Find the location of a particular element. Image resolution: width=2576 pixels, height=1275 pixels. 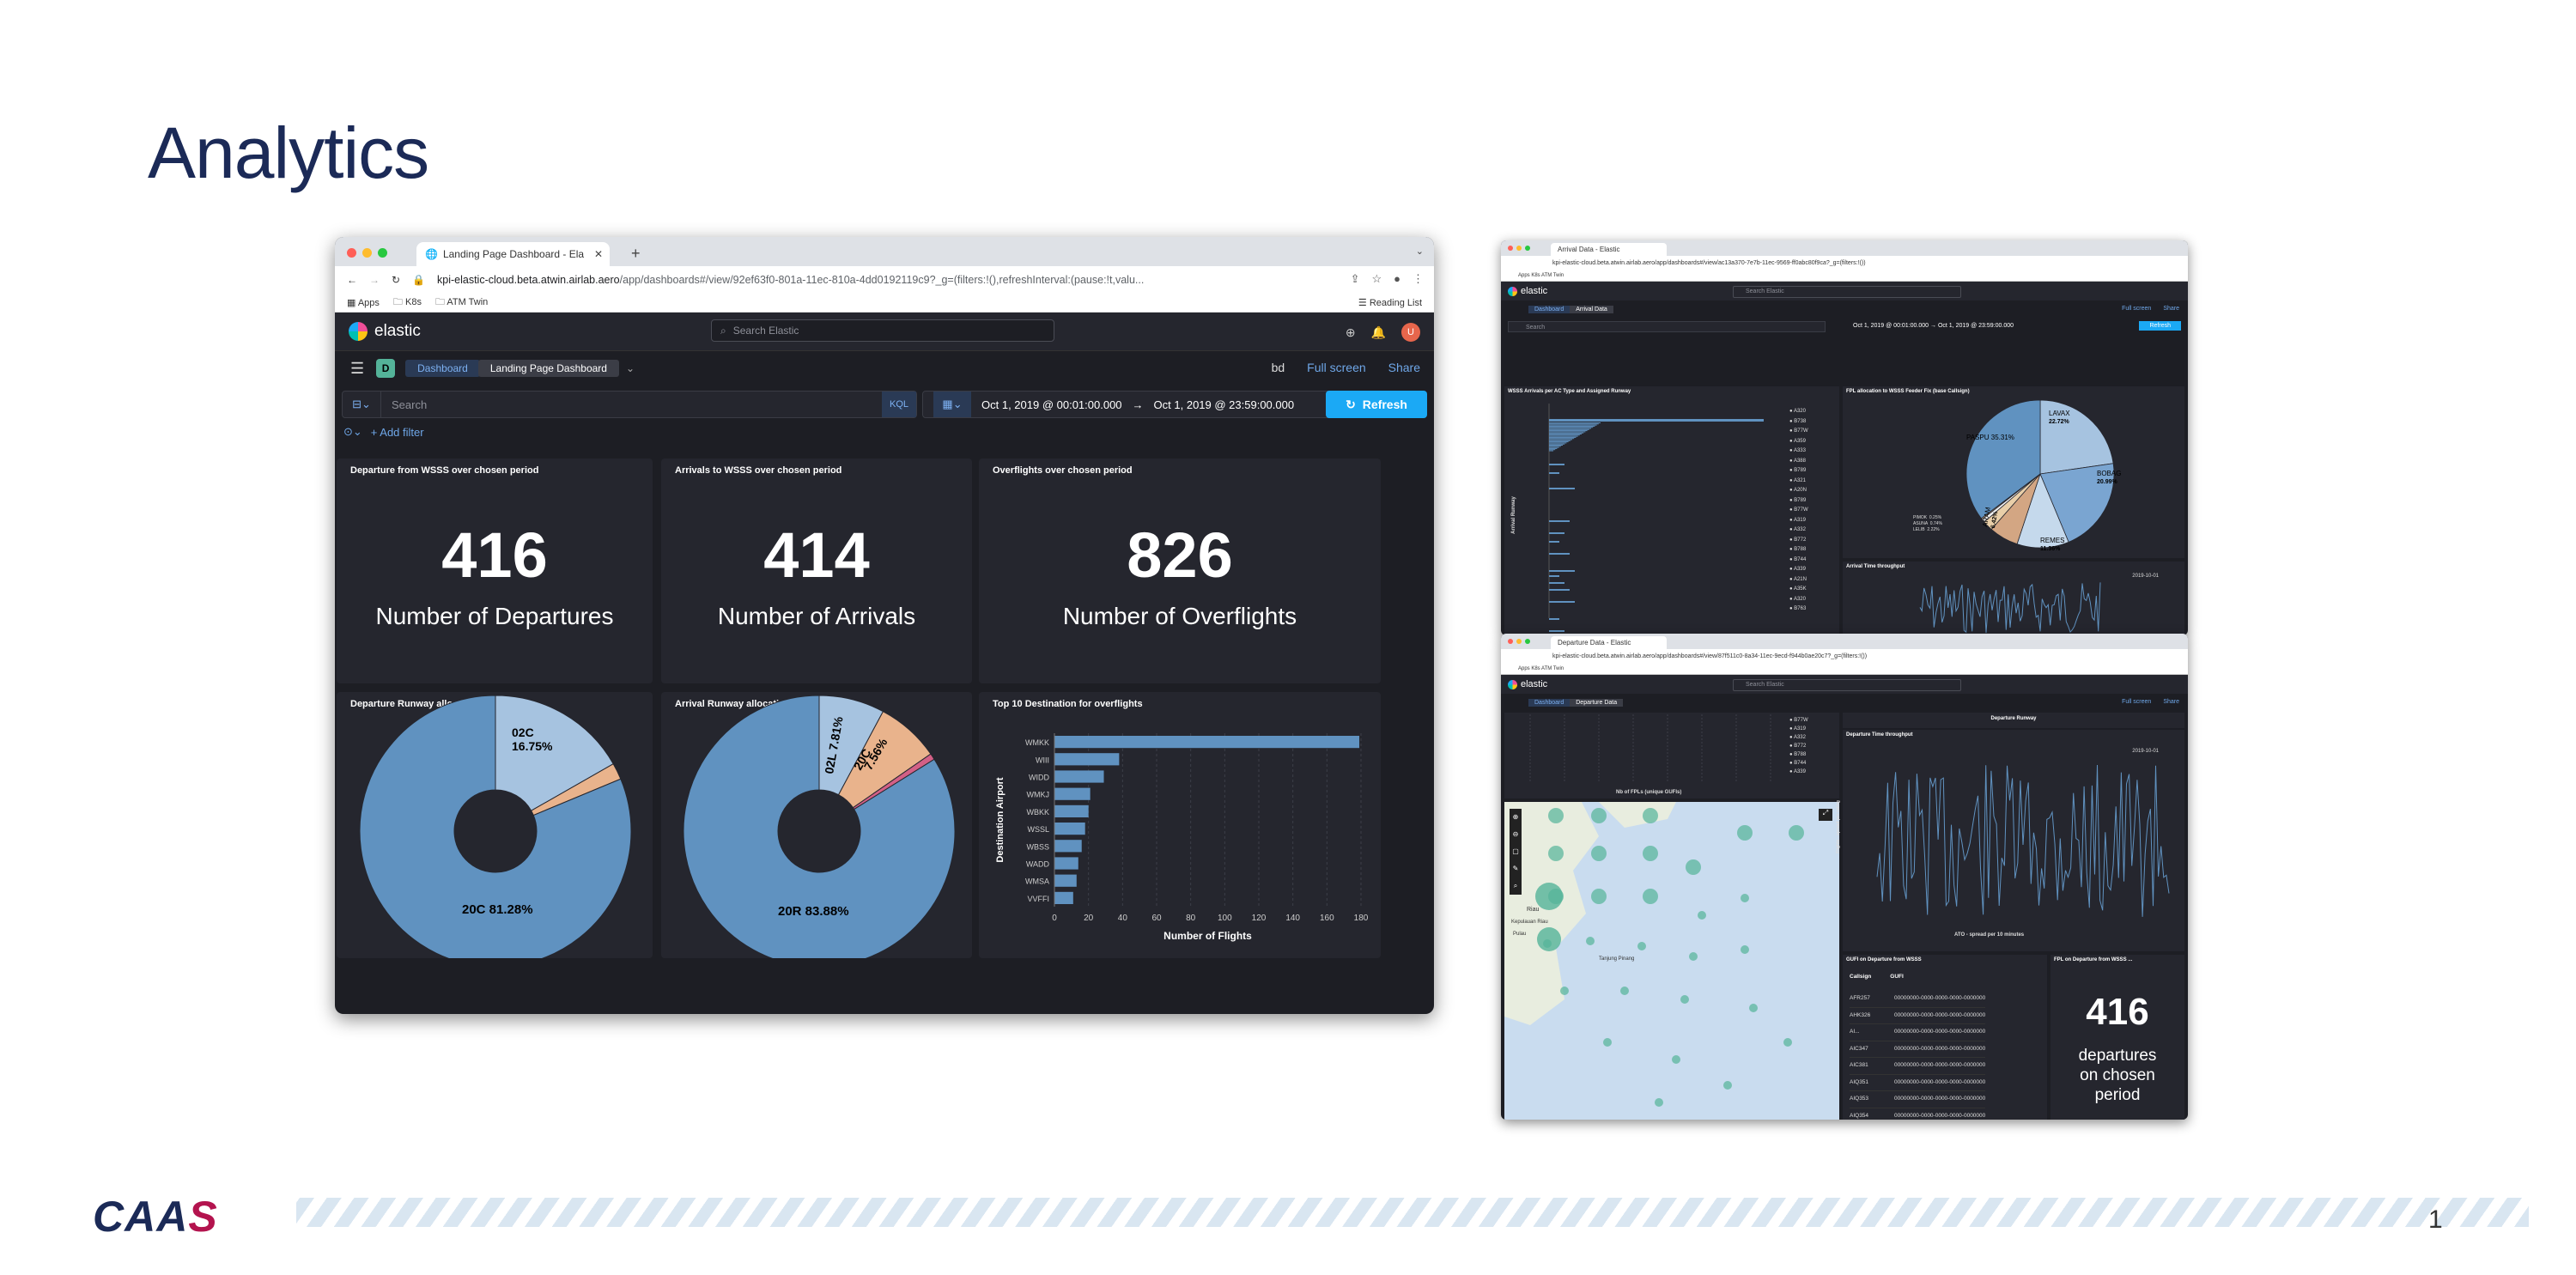

legend-item: ● B738 is located at coordinates (1799, 422).